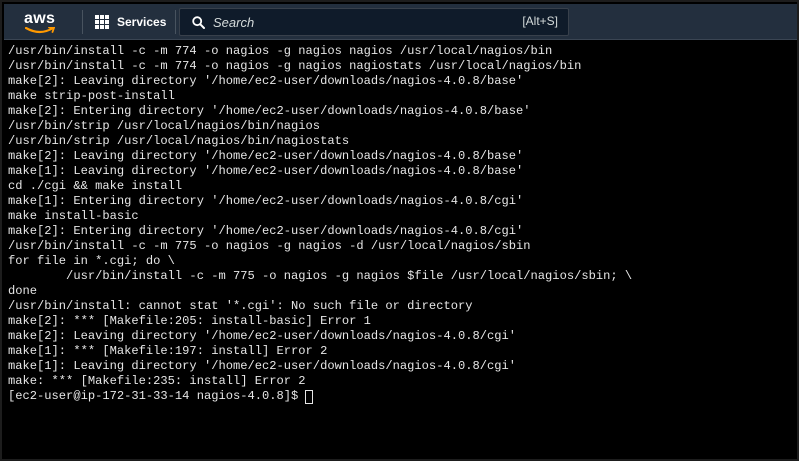  I want to click on search-bar: [Alt+S], so click(374, 22).